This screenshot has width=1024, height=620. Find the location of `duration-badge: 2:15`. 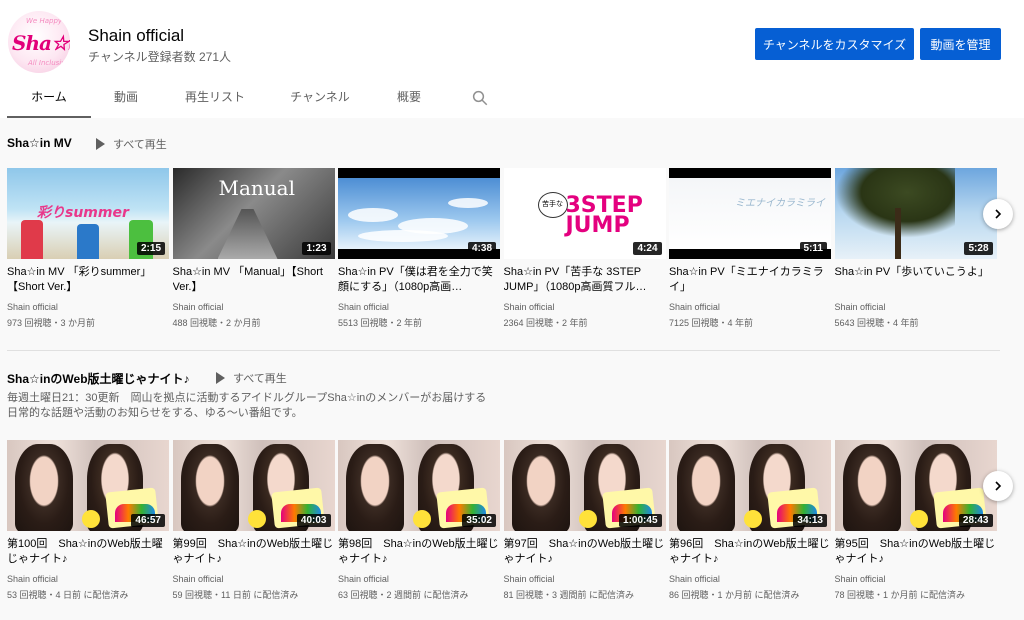

duration-badge: 2:15 is located at coordinates (150, 248).